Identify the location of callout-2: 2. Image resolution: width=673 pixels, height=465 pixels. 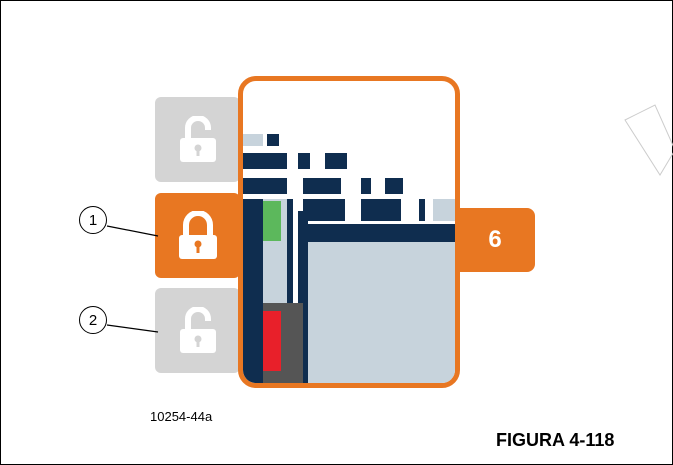
(93, 320).